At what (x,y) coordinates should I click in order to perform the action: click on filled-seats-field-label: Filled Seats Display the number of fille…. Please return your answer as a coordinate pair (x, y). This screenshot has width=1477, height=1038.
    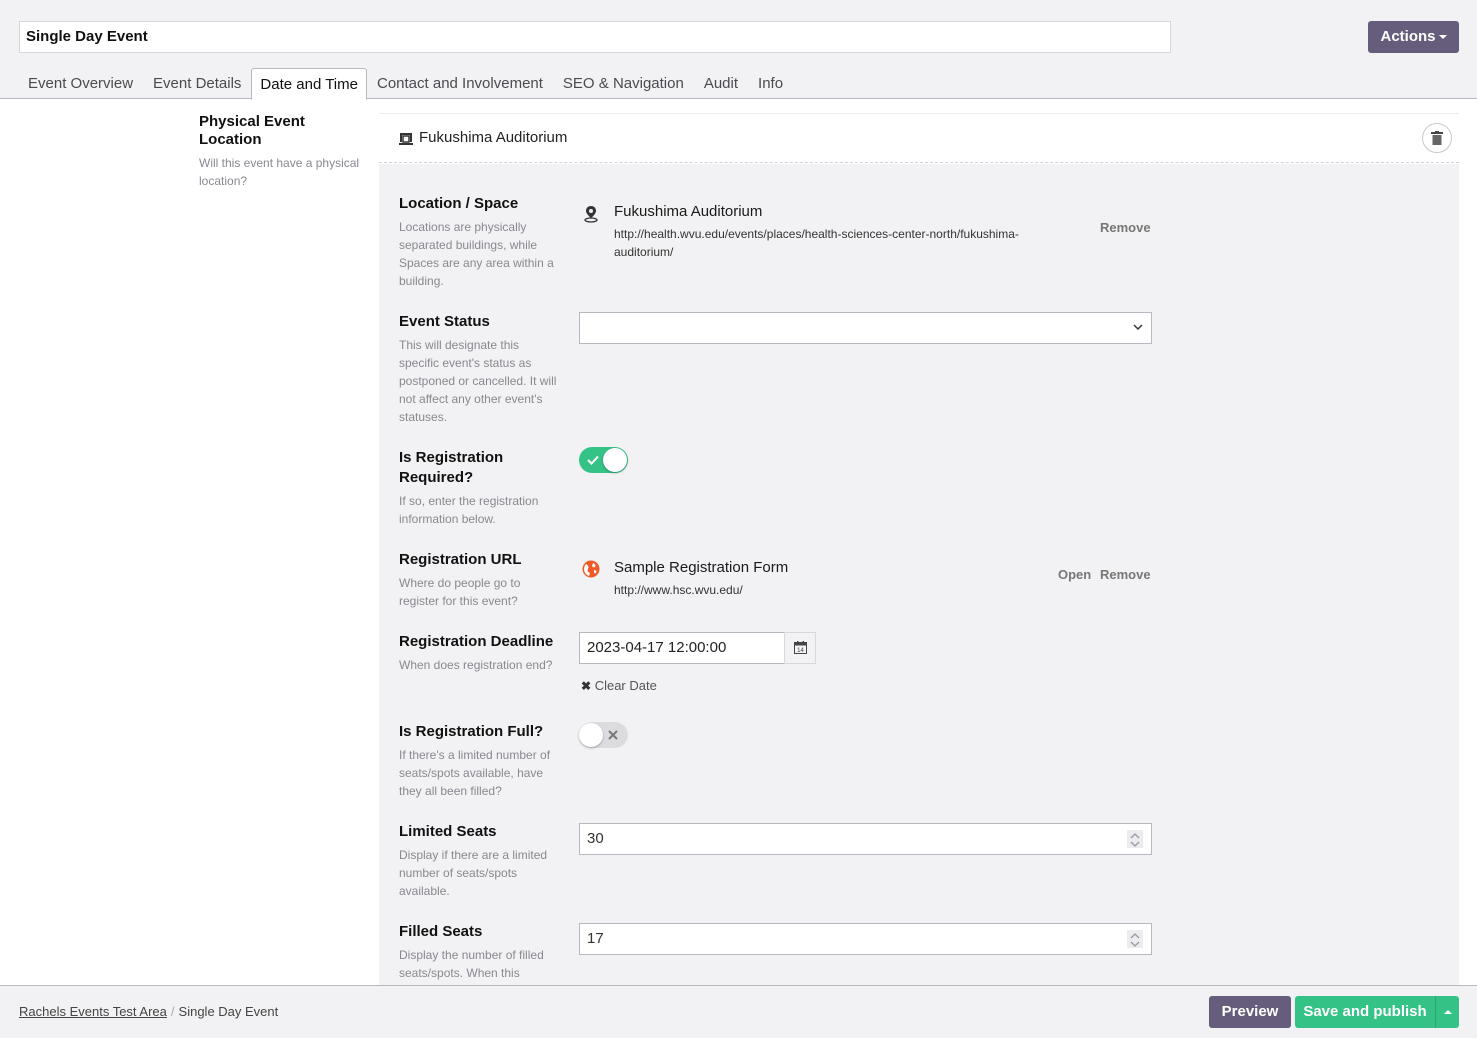
    Looking at the image, I should click on (479, 952).